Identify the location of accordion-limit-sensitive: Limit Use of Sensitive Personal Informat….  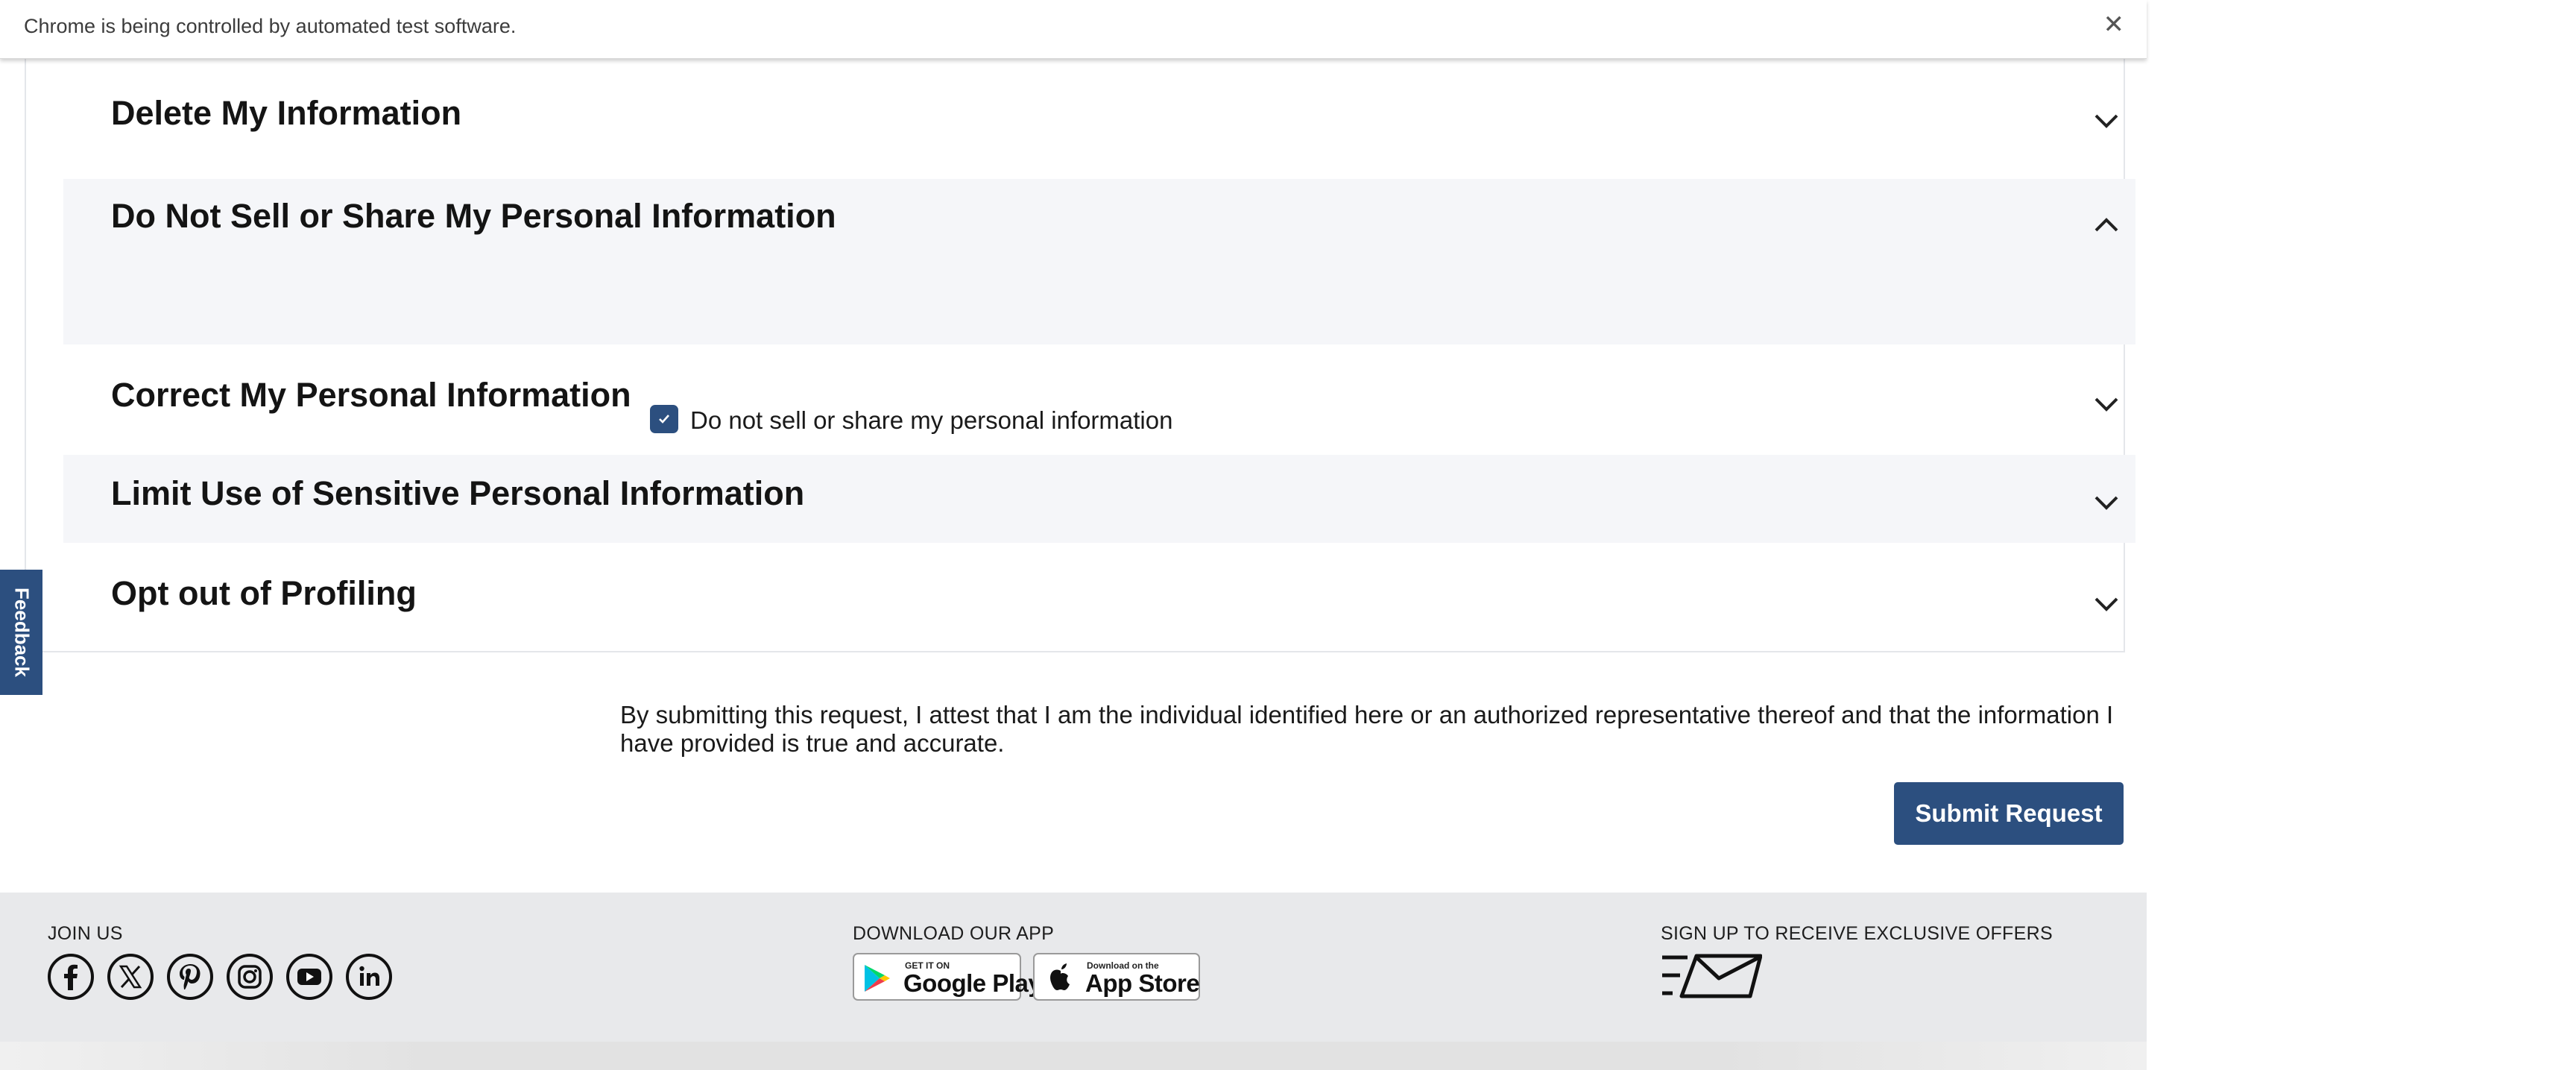
(1099, 499).